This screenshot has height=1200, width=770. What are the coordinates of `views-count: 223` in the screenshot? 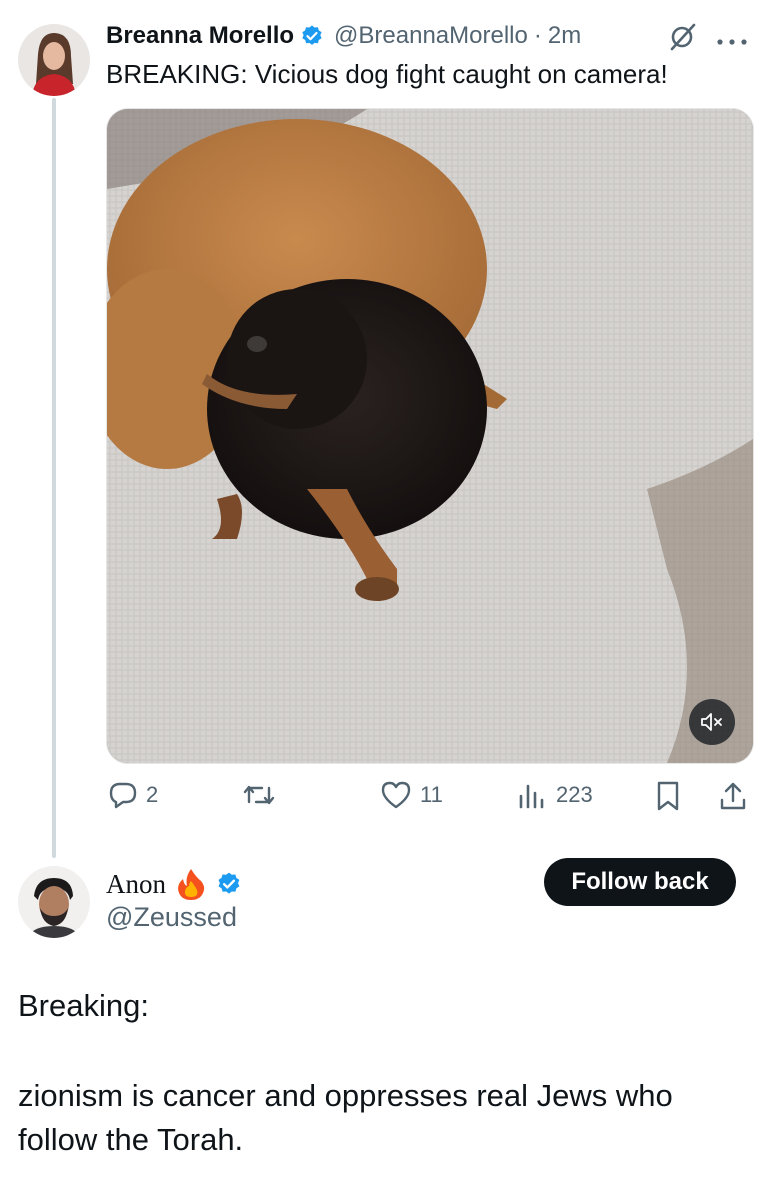 It's located at (574, 794).